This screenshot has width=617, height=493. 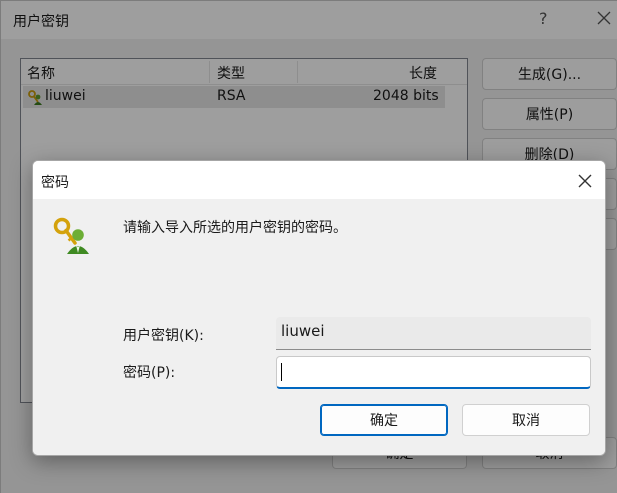 I want to click on password-input, so click(x=433, y=372).